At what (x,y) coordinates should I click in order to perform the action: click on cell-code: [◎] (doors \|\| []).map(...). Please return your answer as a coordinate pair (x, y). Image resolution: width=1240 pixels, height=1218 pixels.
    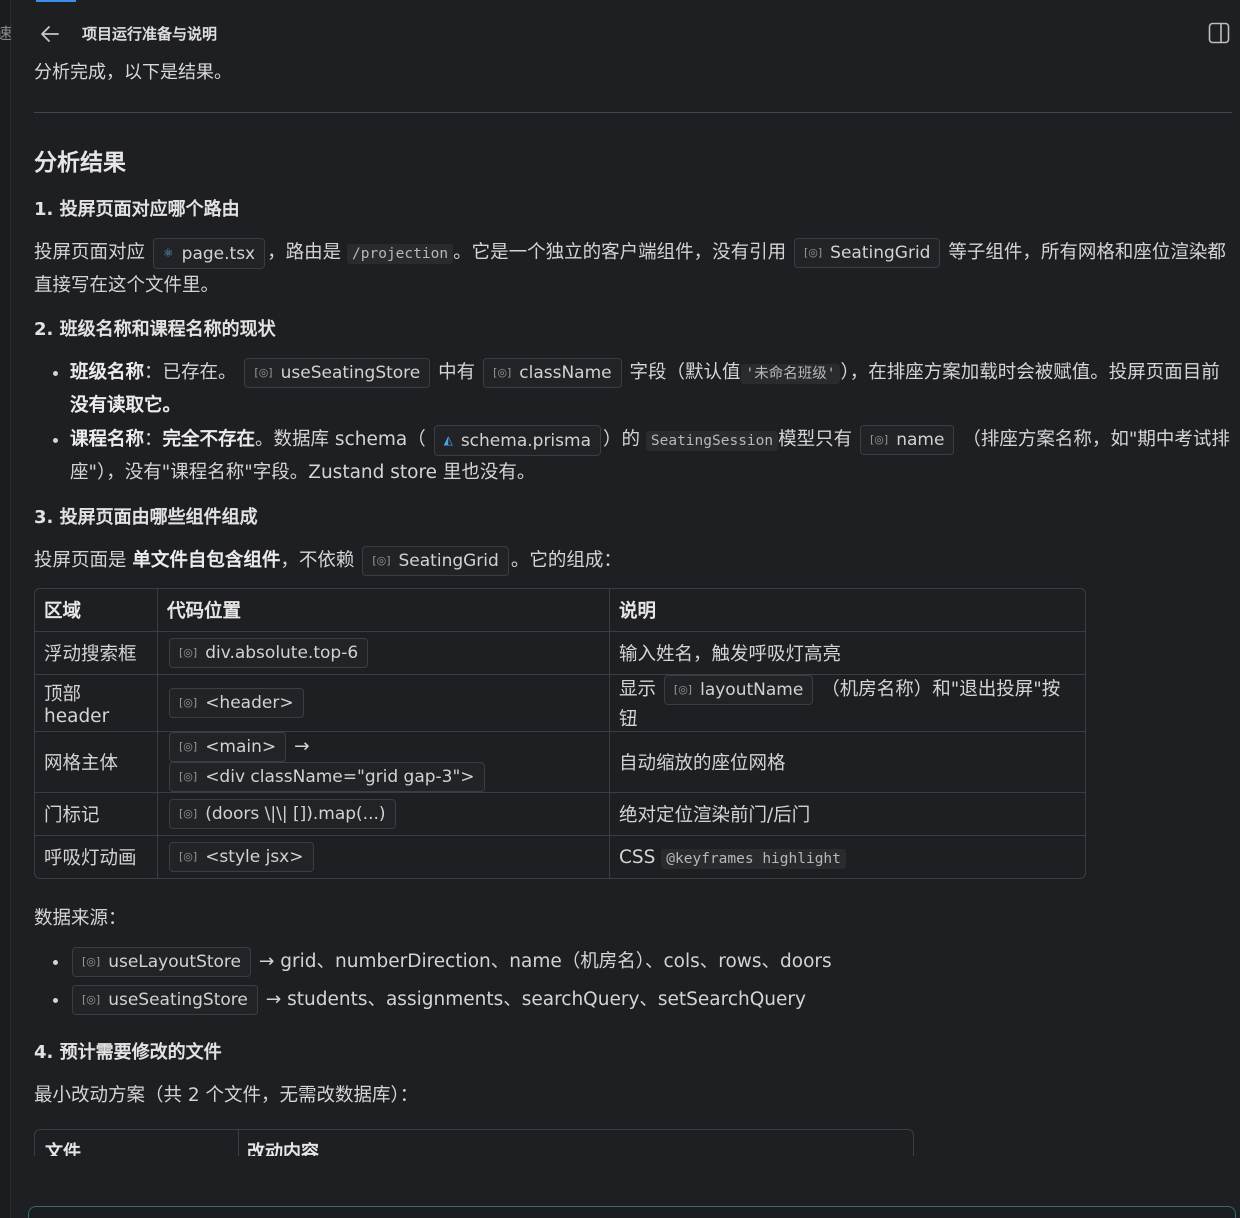
    Looking at the image, I should click on (384, 814).